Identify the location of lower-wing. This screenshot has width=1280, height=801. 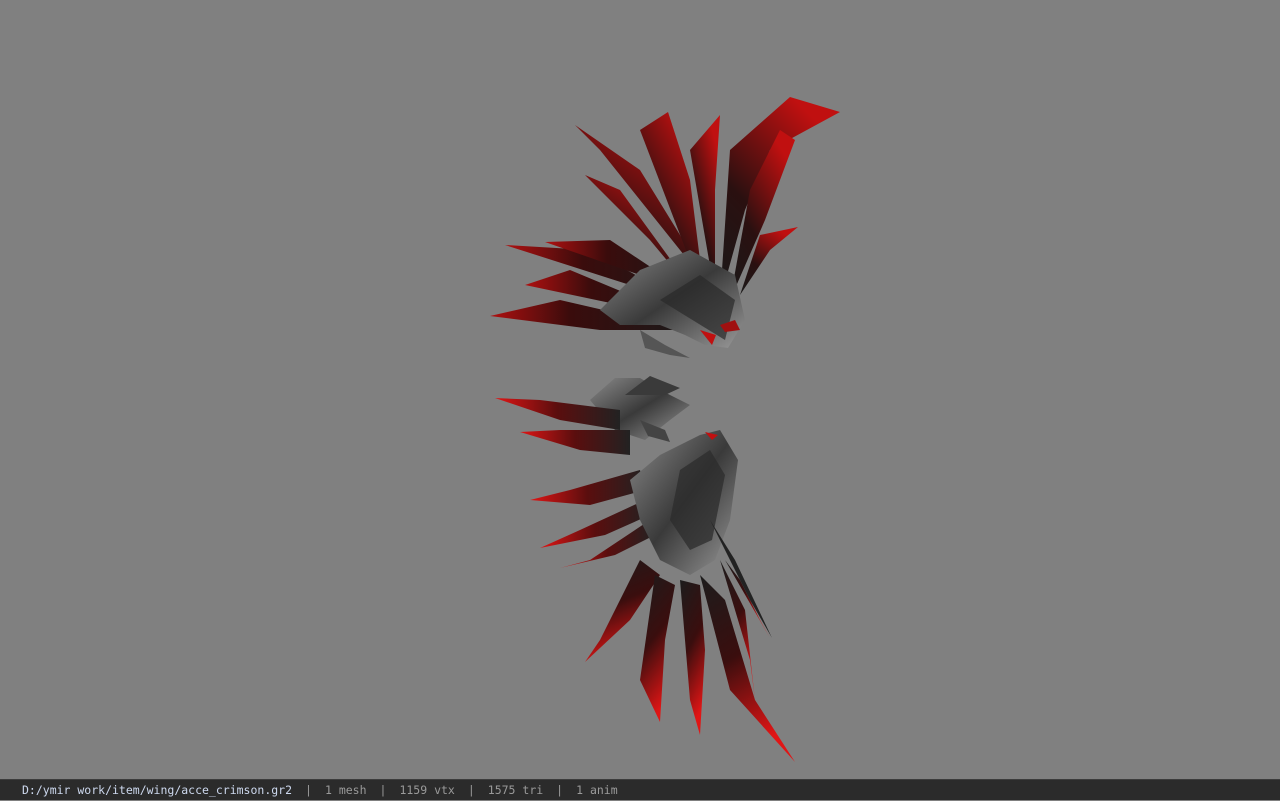
(645, 569).